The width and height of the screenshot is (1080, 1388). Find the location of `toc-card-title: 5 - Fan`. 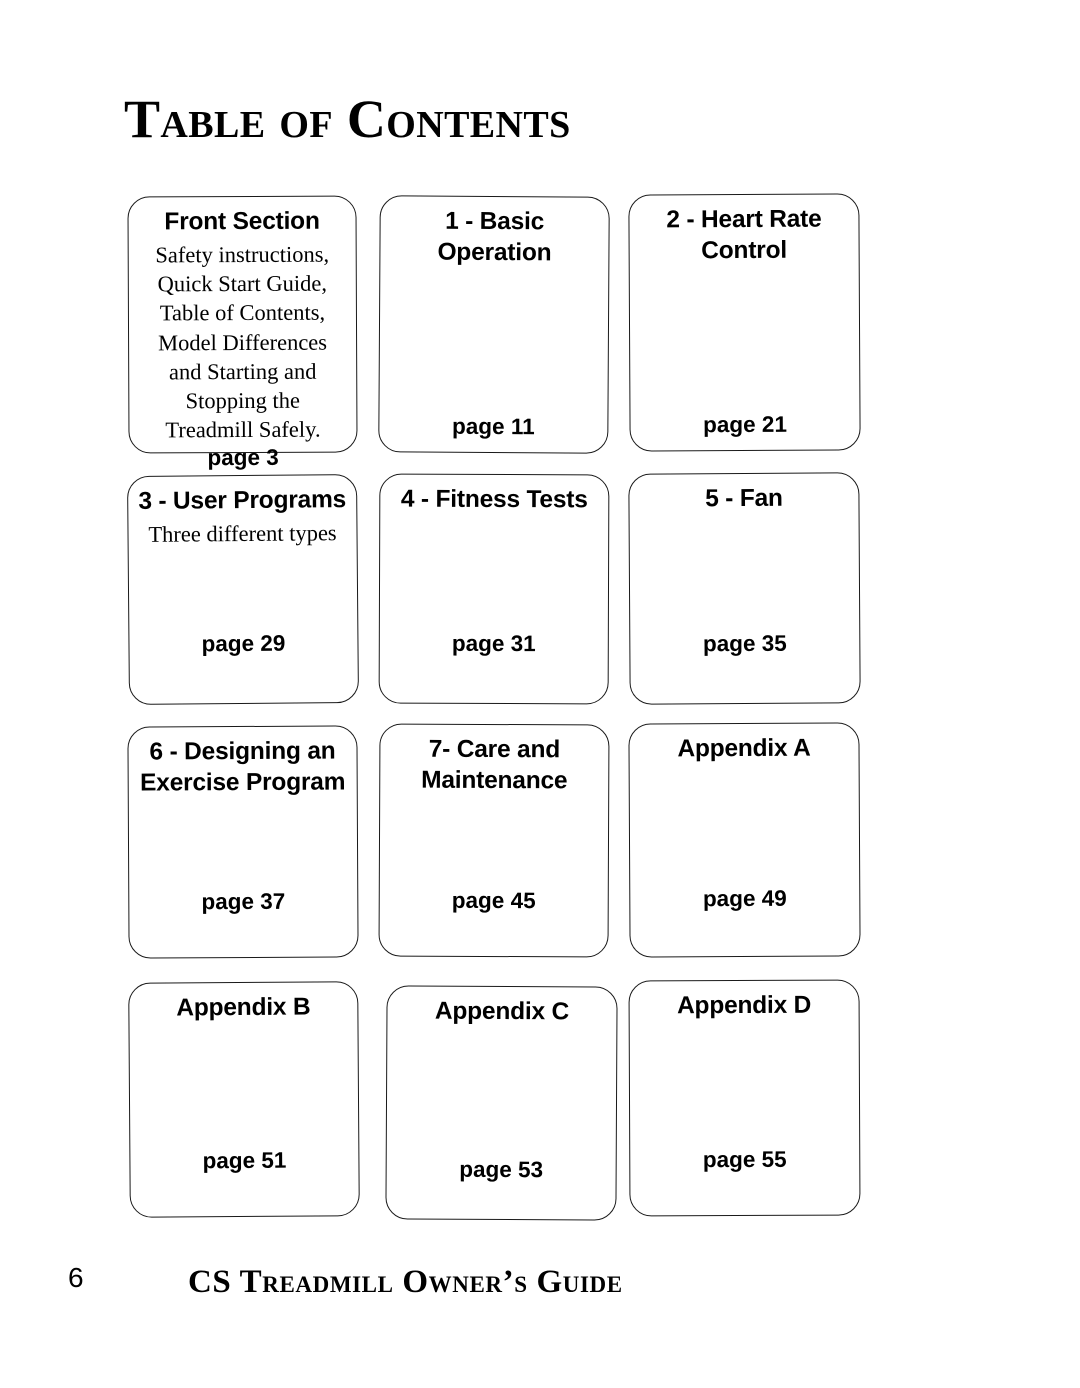

toc-card-title: 5 - Fan is located at coordinates (744, 498).